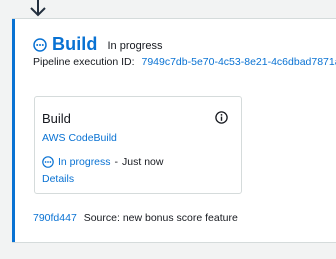 The image size is (336, 259). What do you see at coordinates (13, 130) in the screenshot?
I see `stage-accent-bar` at bounding box center [13, 130].